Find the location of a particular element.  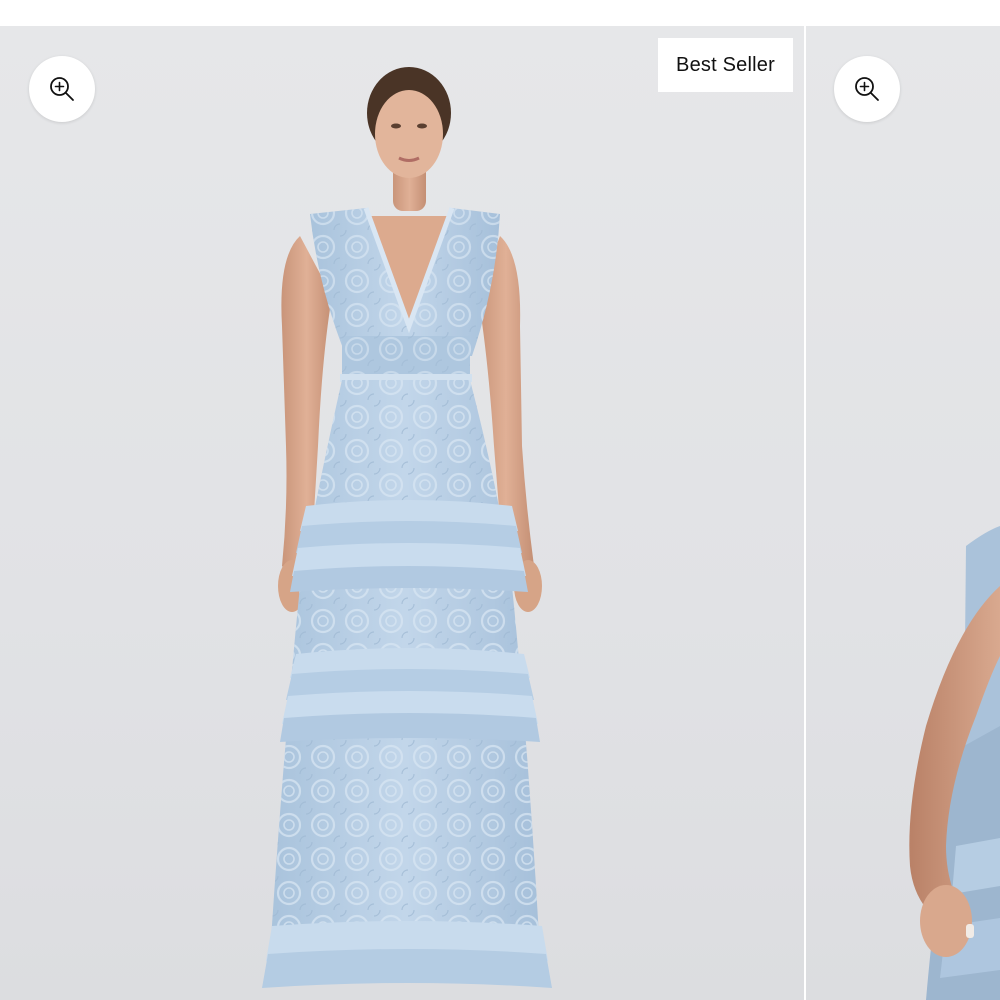

zoom-button-front is located at coordinates (62, 89).